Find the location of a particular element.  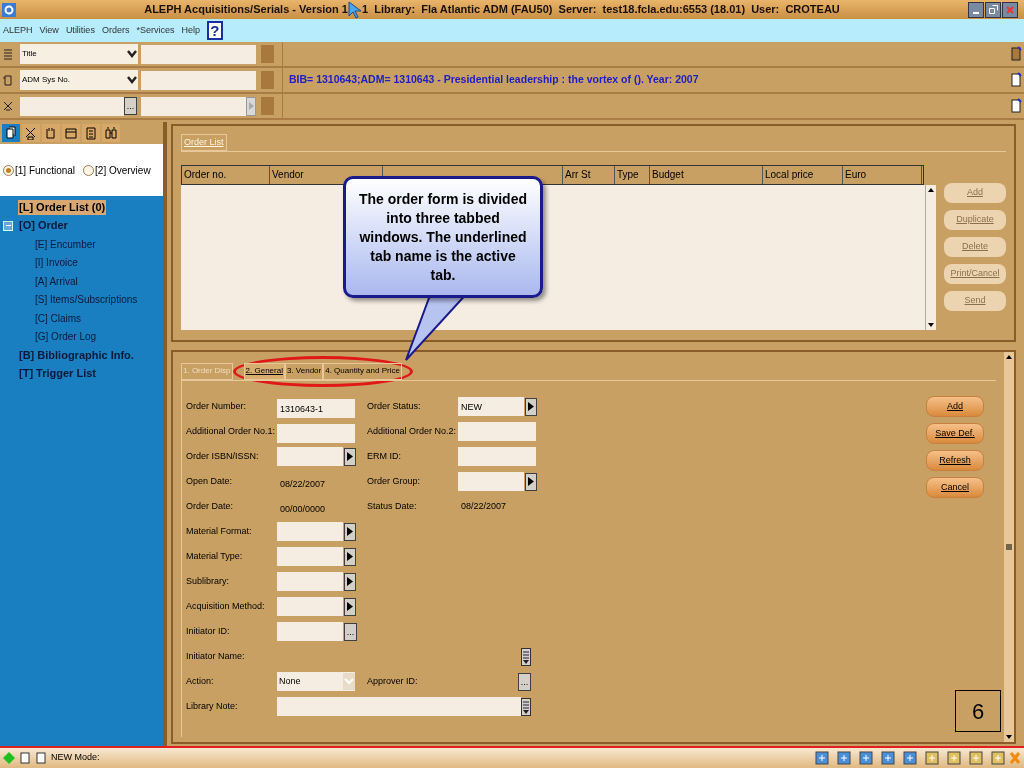

chevron-down-icon is located at coordinates (132, 54).